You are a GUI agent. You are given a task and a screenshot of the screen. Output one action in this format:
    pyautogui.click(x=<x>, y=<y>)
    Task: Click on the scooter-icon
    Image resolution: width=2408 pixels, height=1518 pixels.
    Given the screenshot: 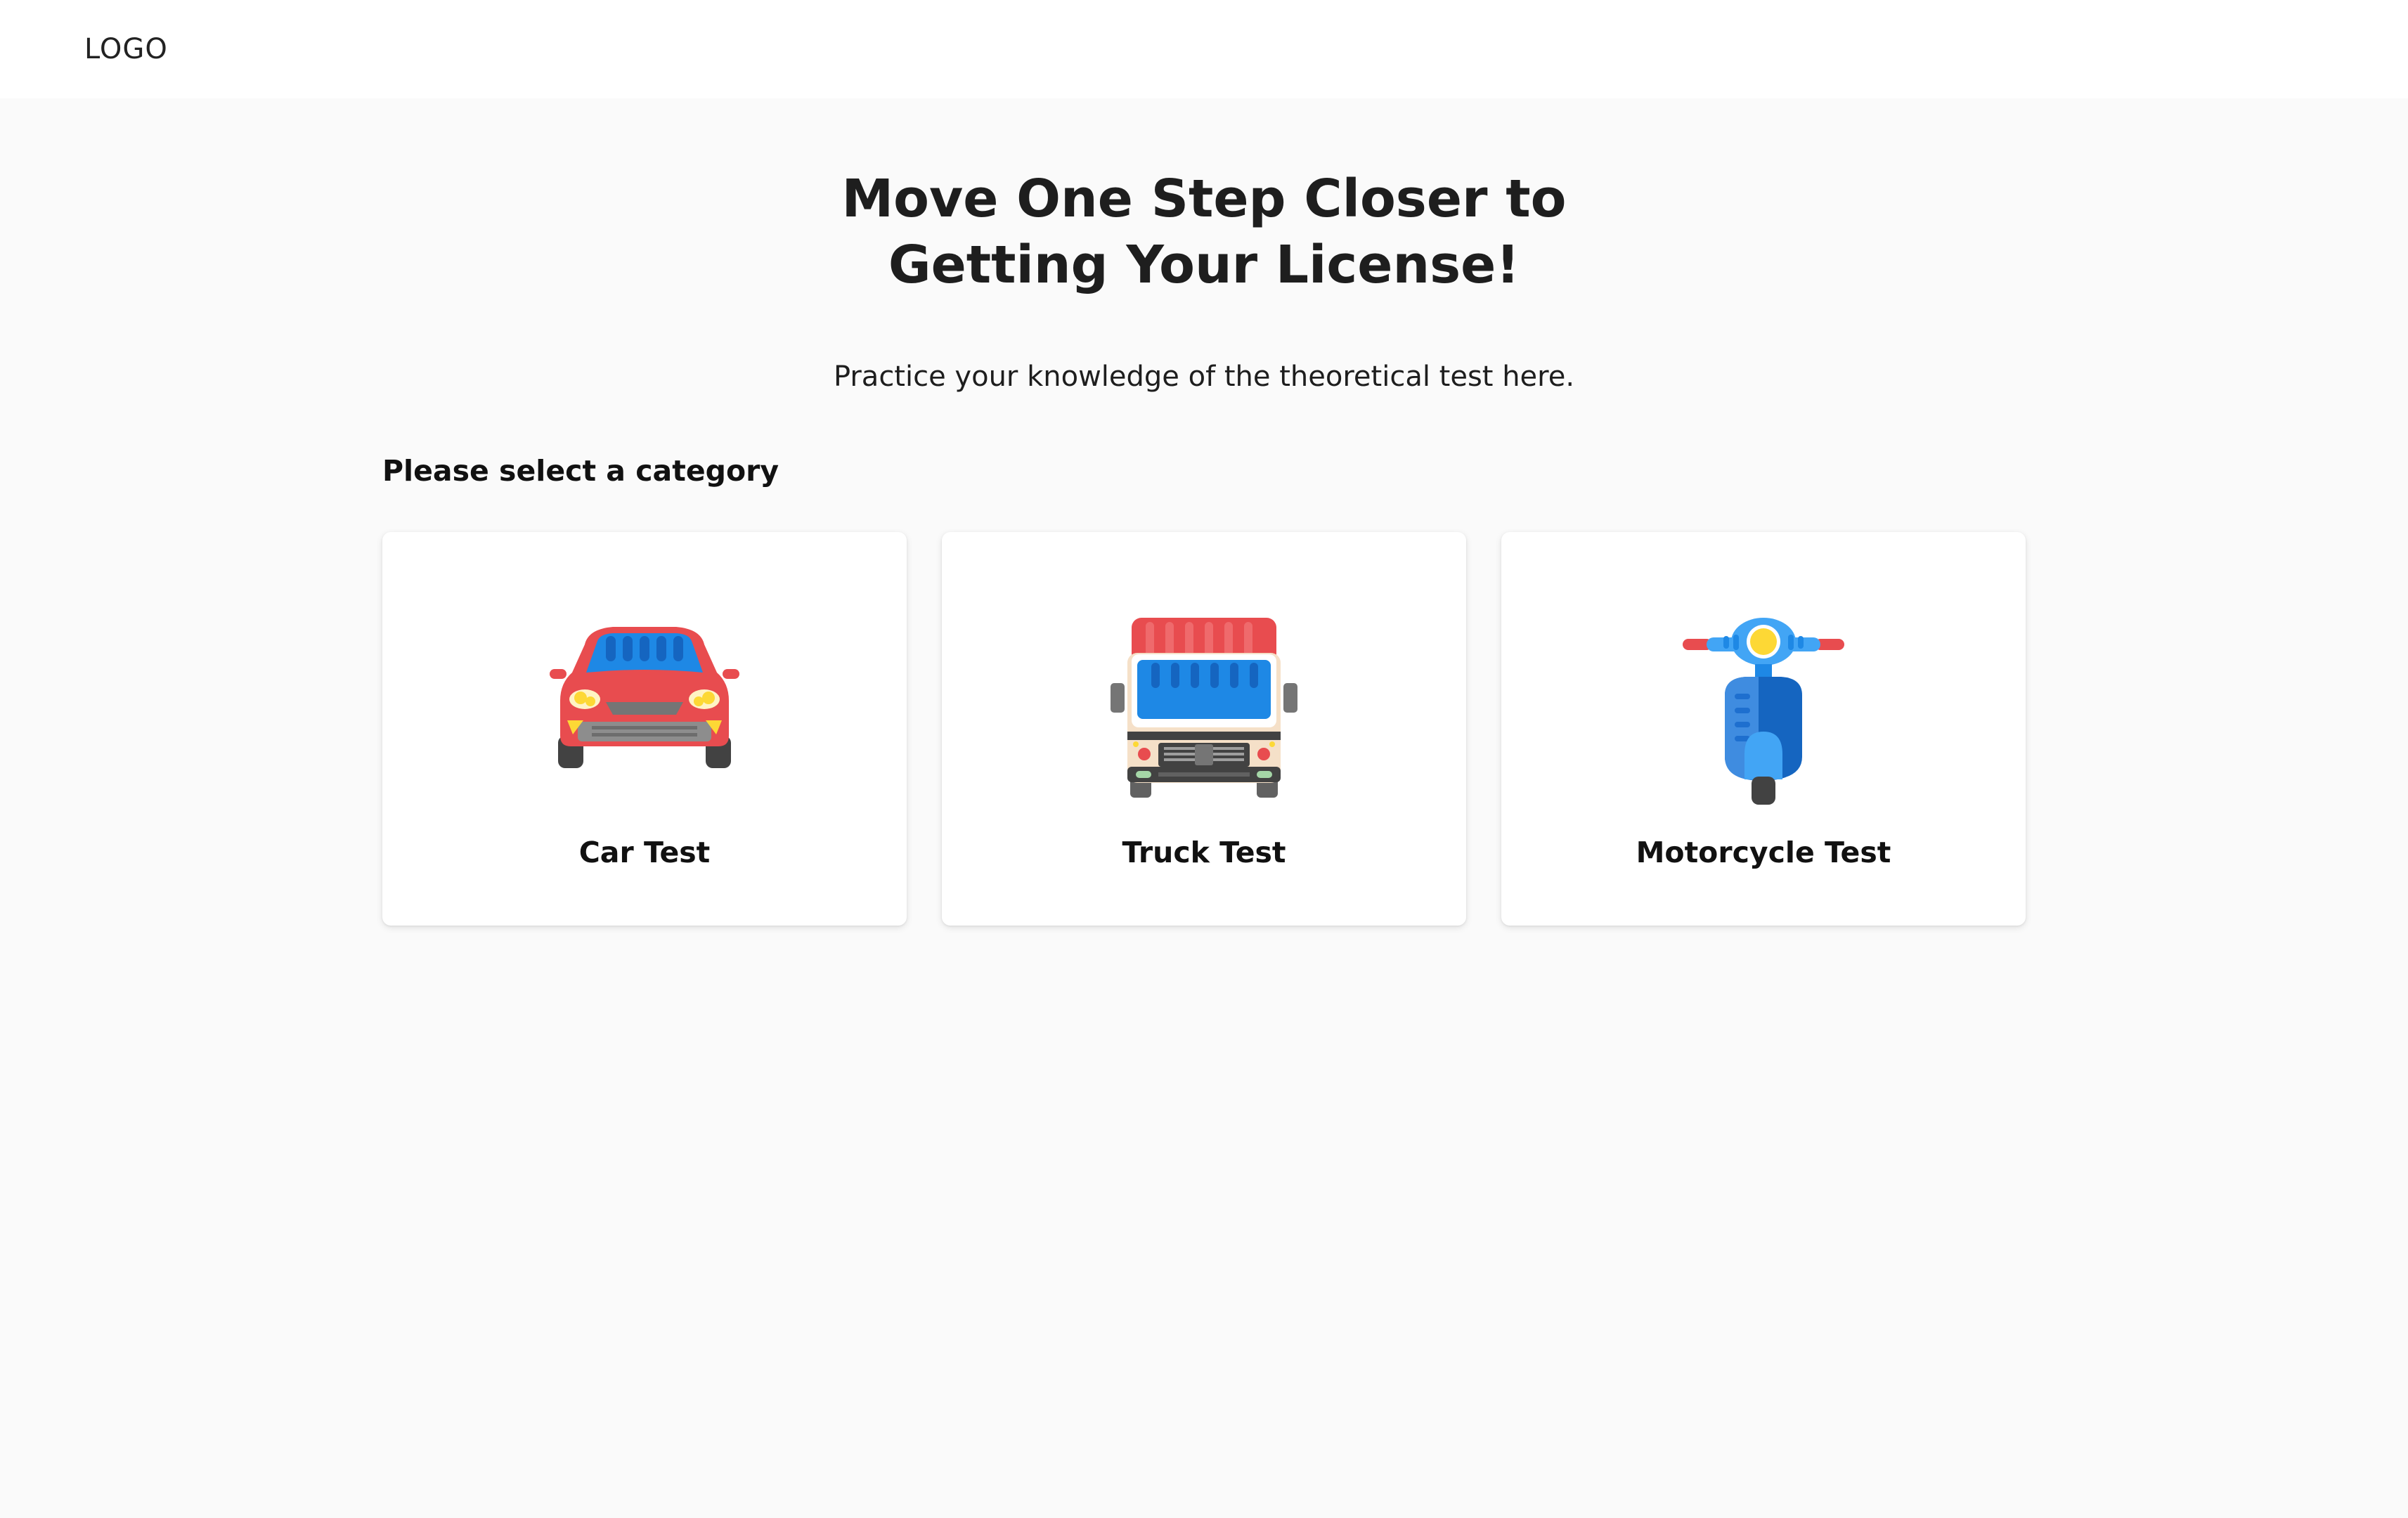 What is the action you would take?
    pyautogui.click(x=1763, y=714)
    